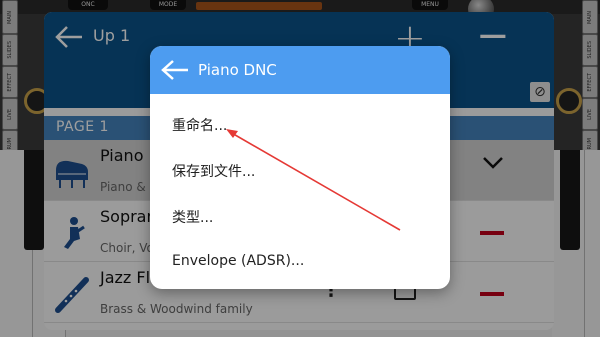  I want to click on menu-header: Piano DNC, so click(300, 70).